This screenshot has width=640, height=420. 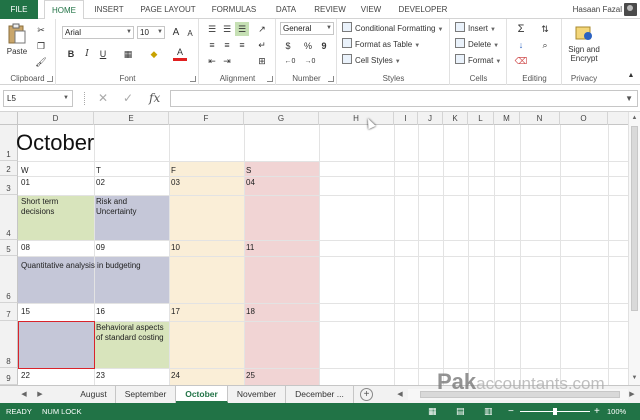 What do you see at coordinates (475, 29) in the screenshot?
I see `insert-cells-button: Insert ▼` at bounding box center [475, 29].